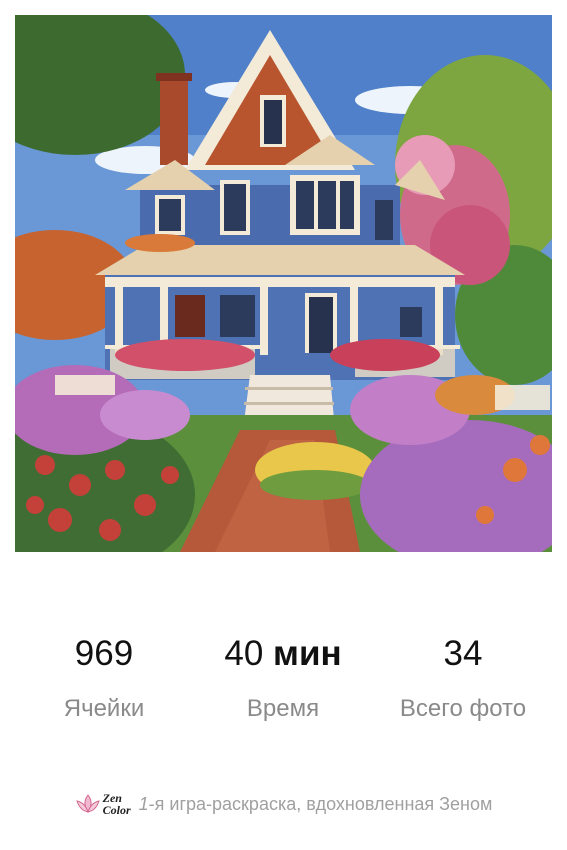  I want to click on lotus-icon, so click(87, 803).